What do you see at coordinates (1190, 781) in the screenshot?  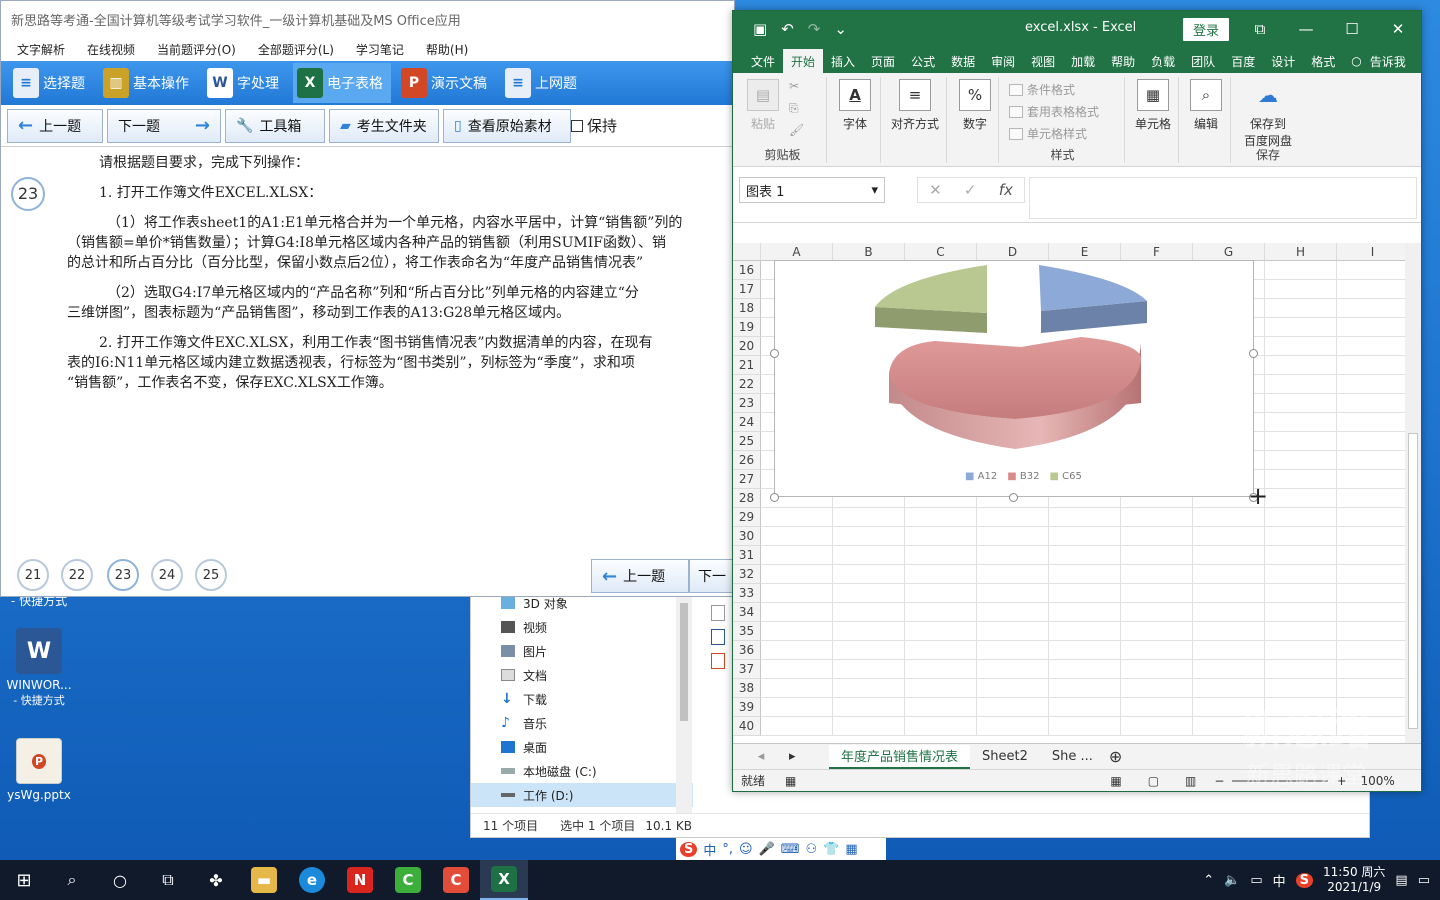 I see `page-break-icon: ▥` at bounding box center [1190, 781].